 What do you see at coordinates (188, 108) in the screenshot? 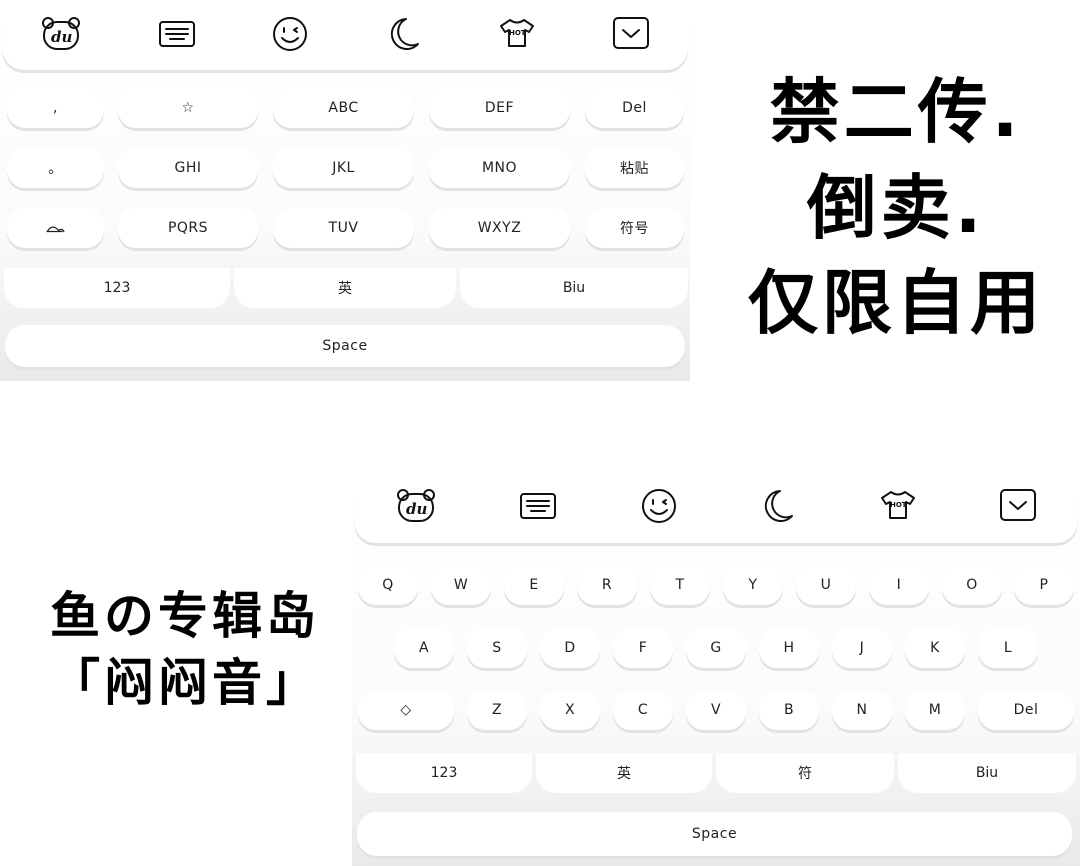
I see `key-star: ☆` at bounding box center [188, 108].